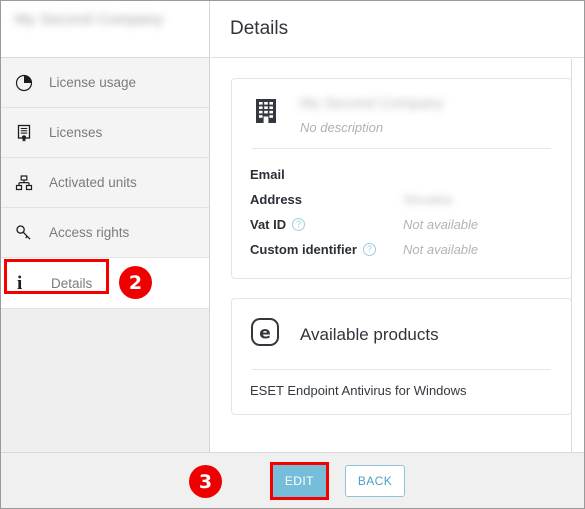 This screenshot has height=509, width=585. I want to click on annotation-badge-2: 2, so click(135, 282).